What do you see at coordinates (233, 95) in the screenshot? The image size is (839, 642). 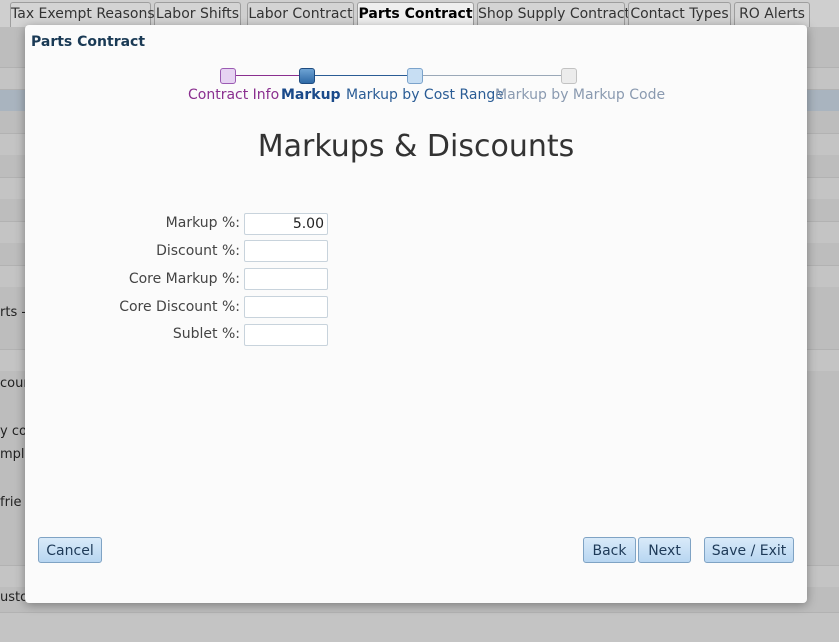 I see `step-contract-info-label: Contract Info` at bounding box center [233, 95].